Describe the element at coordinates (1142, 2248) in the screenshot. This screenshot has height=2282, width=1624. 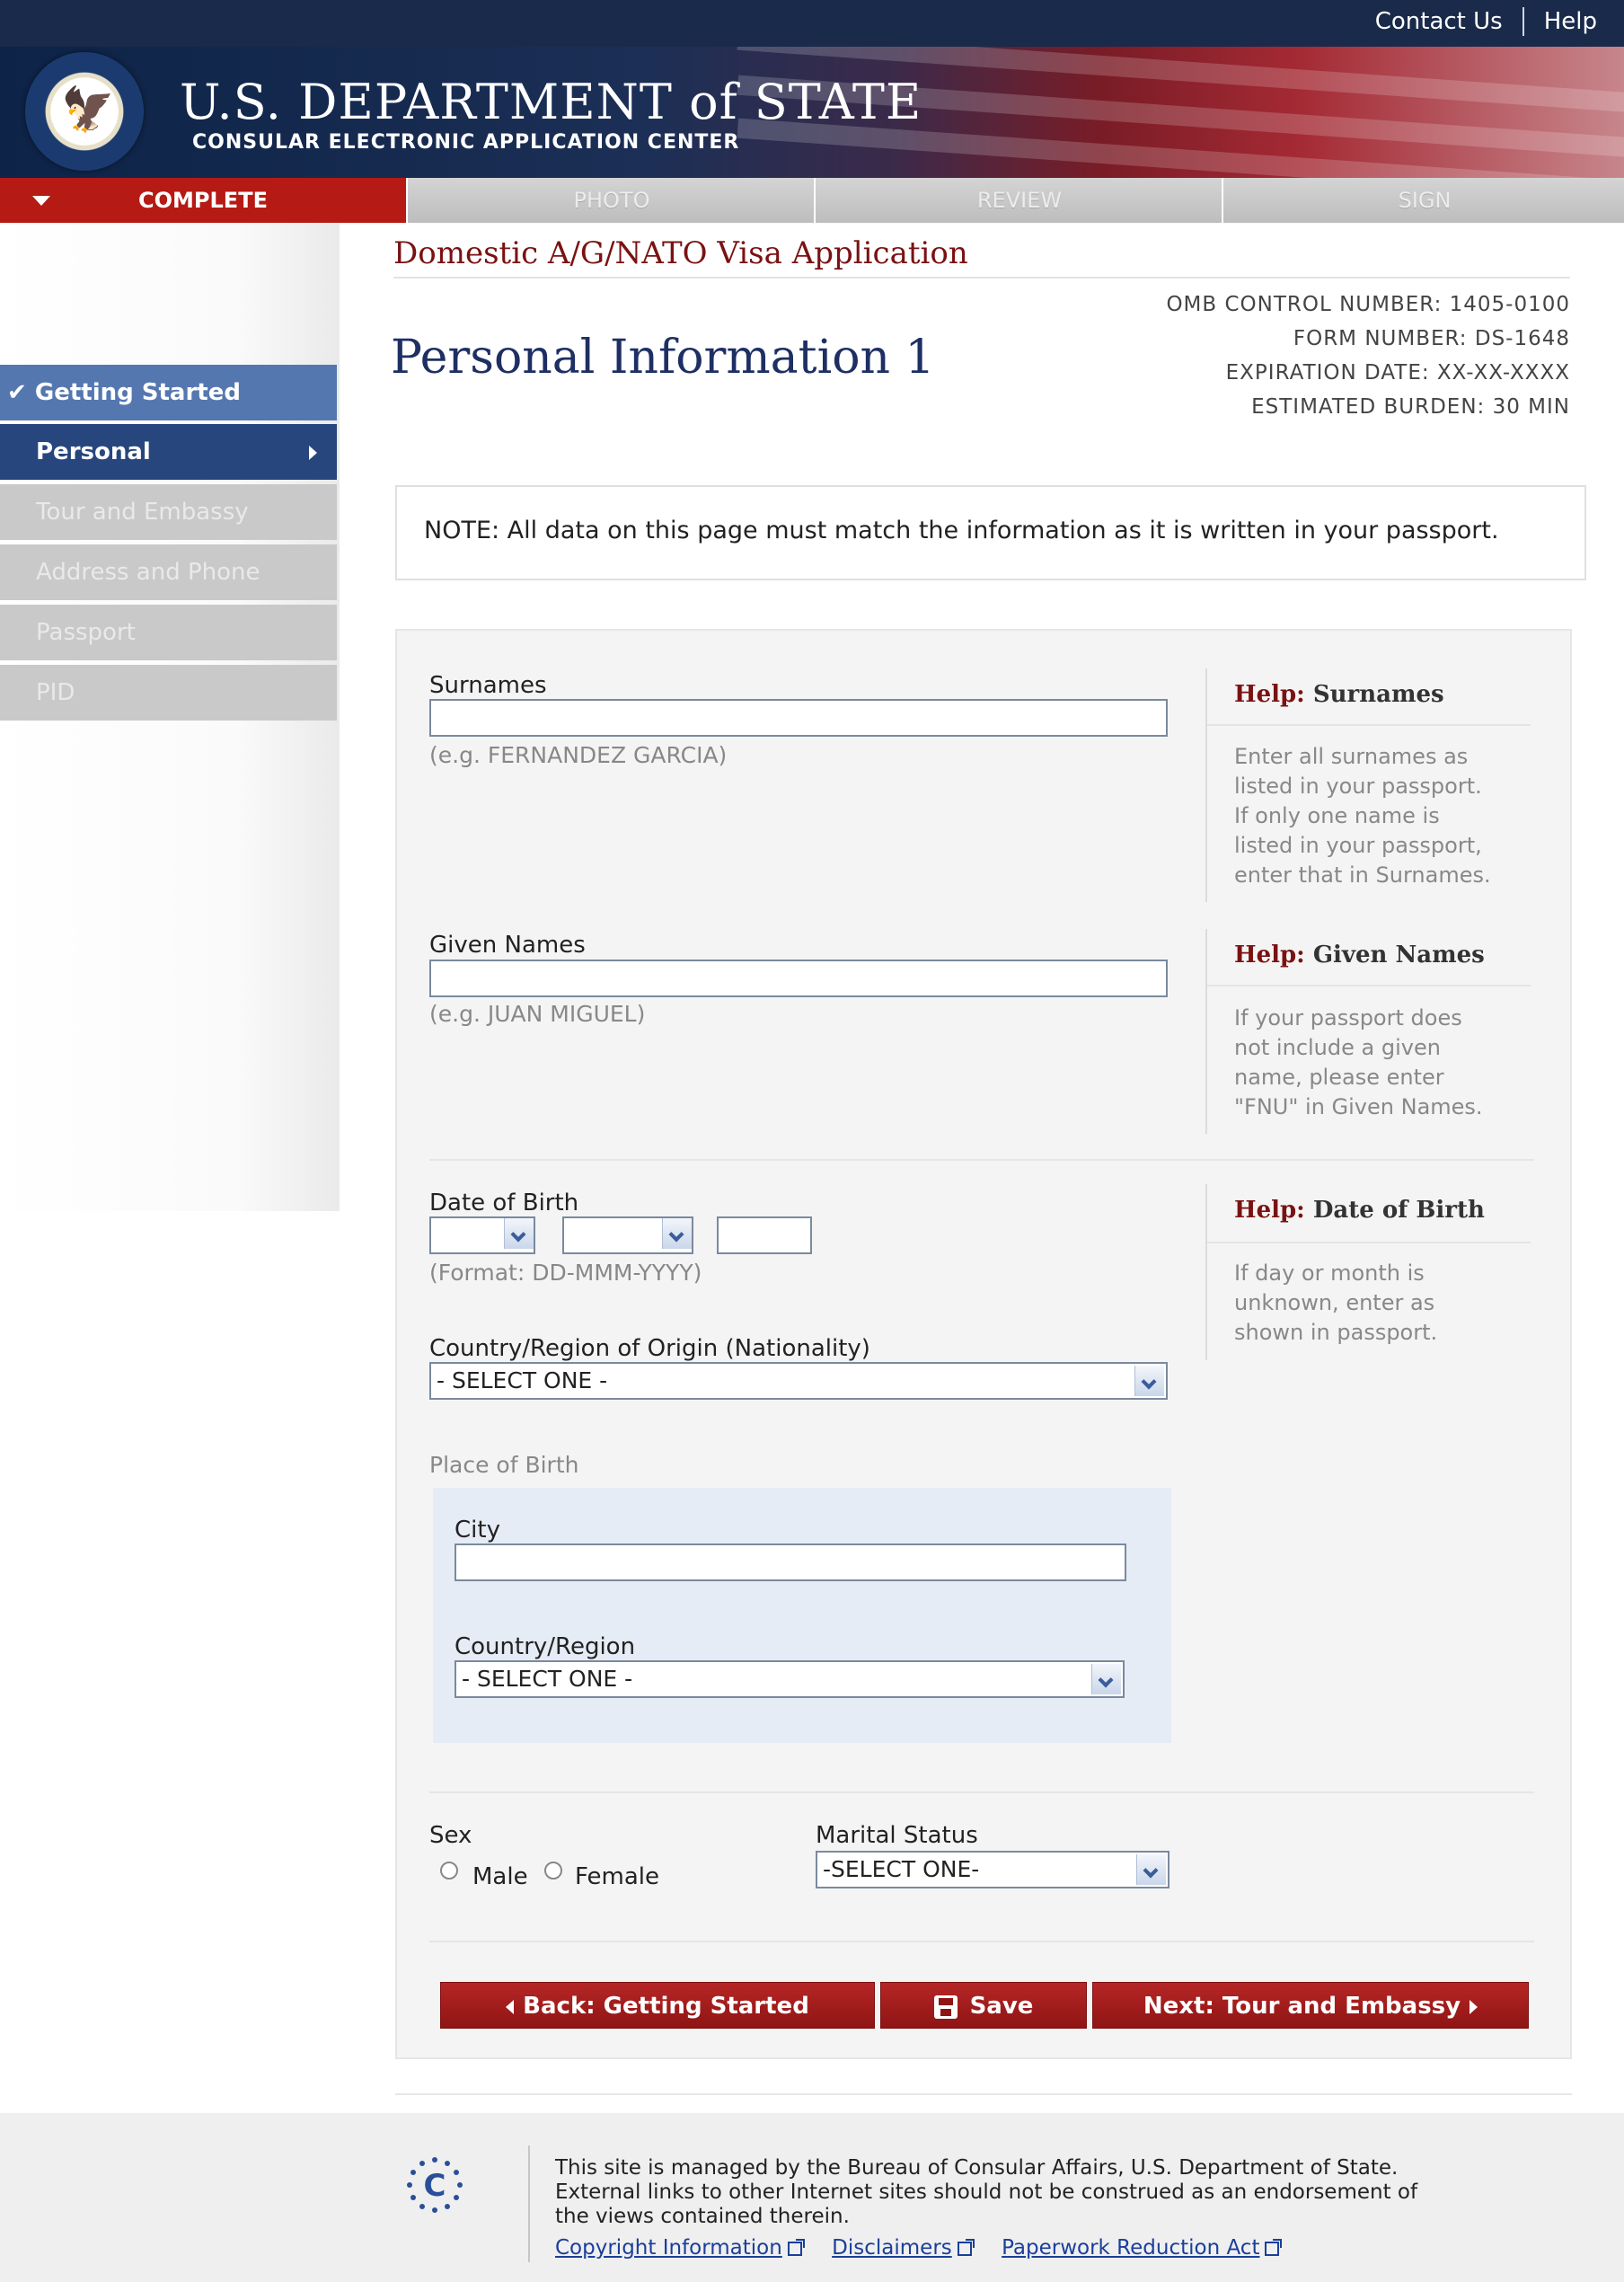
I see `paperwork-reduction-act-link: Paperwork Reduction Act` at that location.